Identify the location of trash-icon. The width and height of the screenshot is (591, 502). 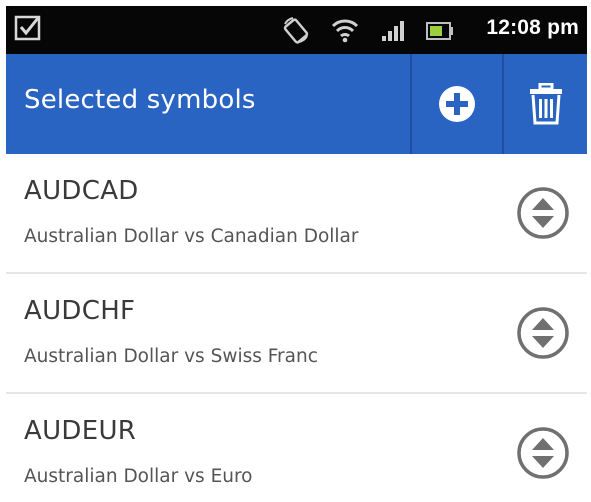
(545, 104).